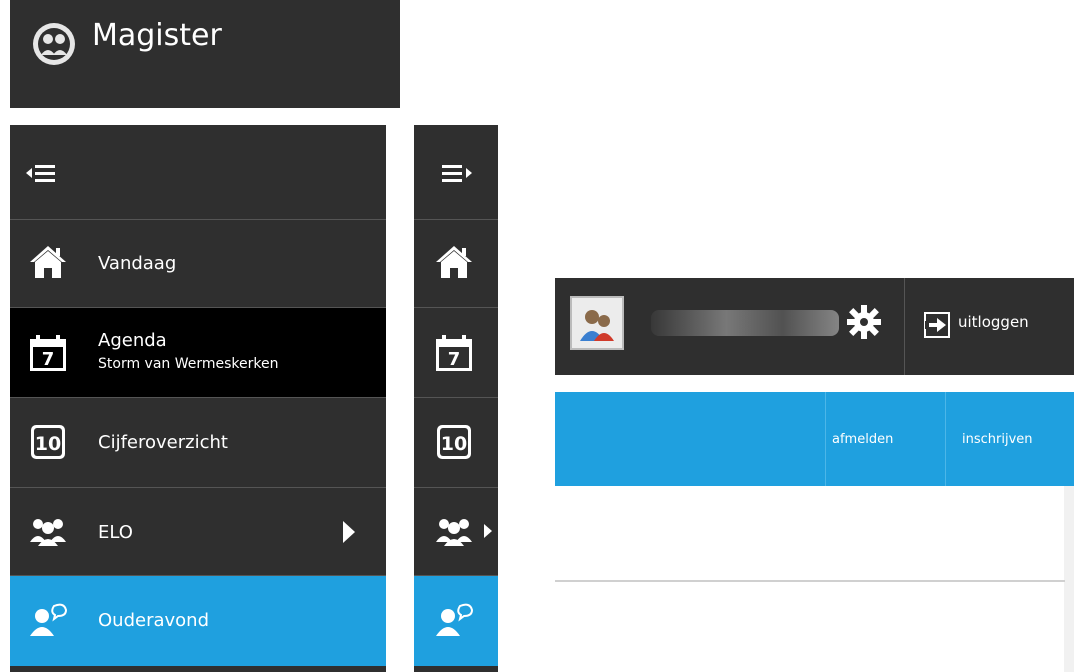 The width and height of the screenshot is (1074, 672). I want to click on afmelden-button: afmelden, so click(886, 439).